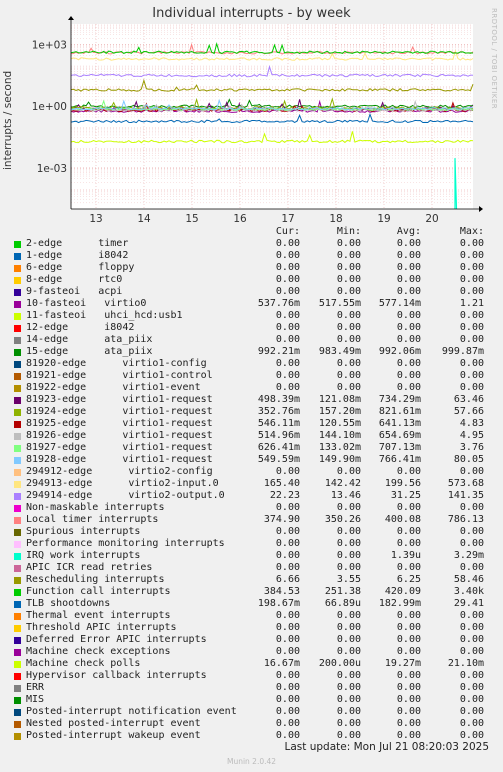 The width and height of the screenshot is (503, 772). Describe the element at coordinates (402, 519) in the screenshot. I see `legend-avg-value: 400.08` at that location.